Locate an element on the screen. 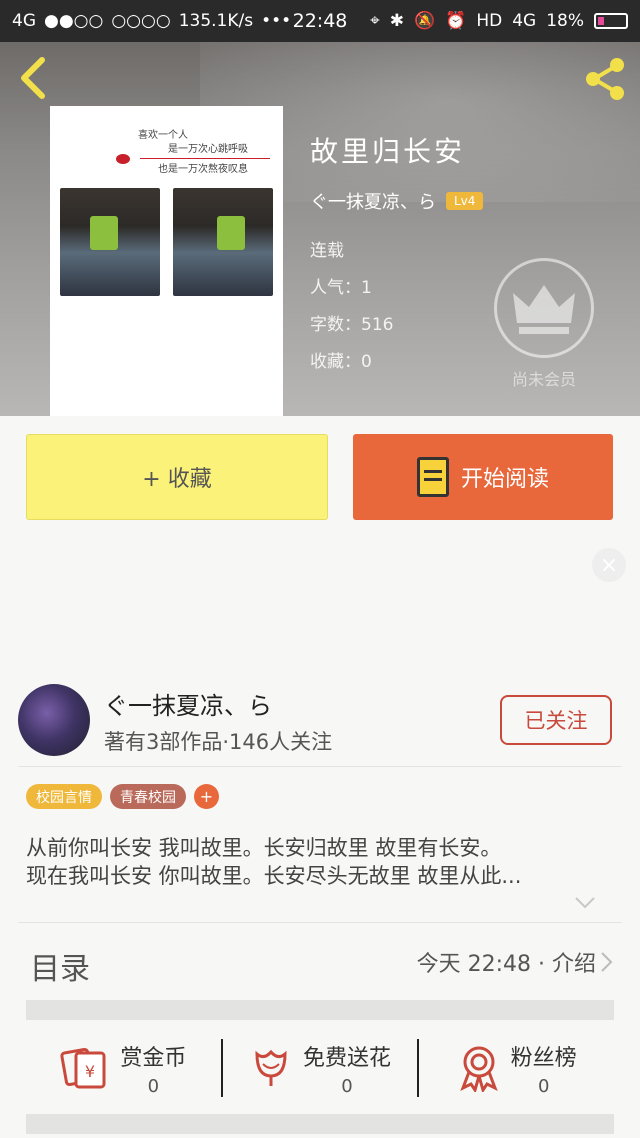  cover-text-2: 是一万次心跳呼吸 is located at coordinates (208, 149).